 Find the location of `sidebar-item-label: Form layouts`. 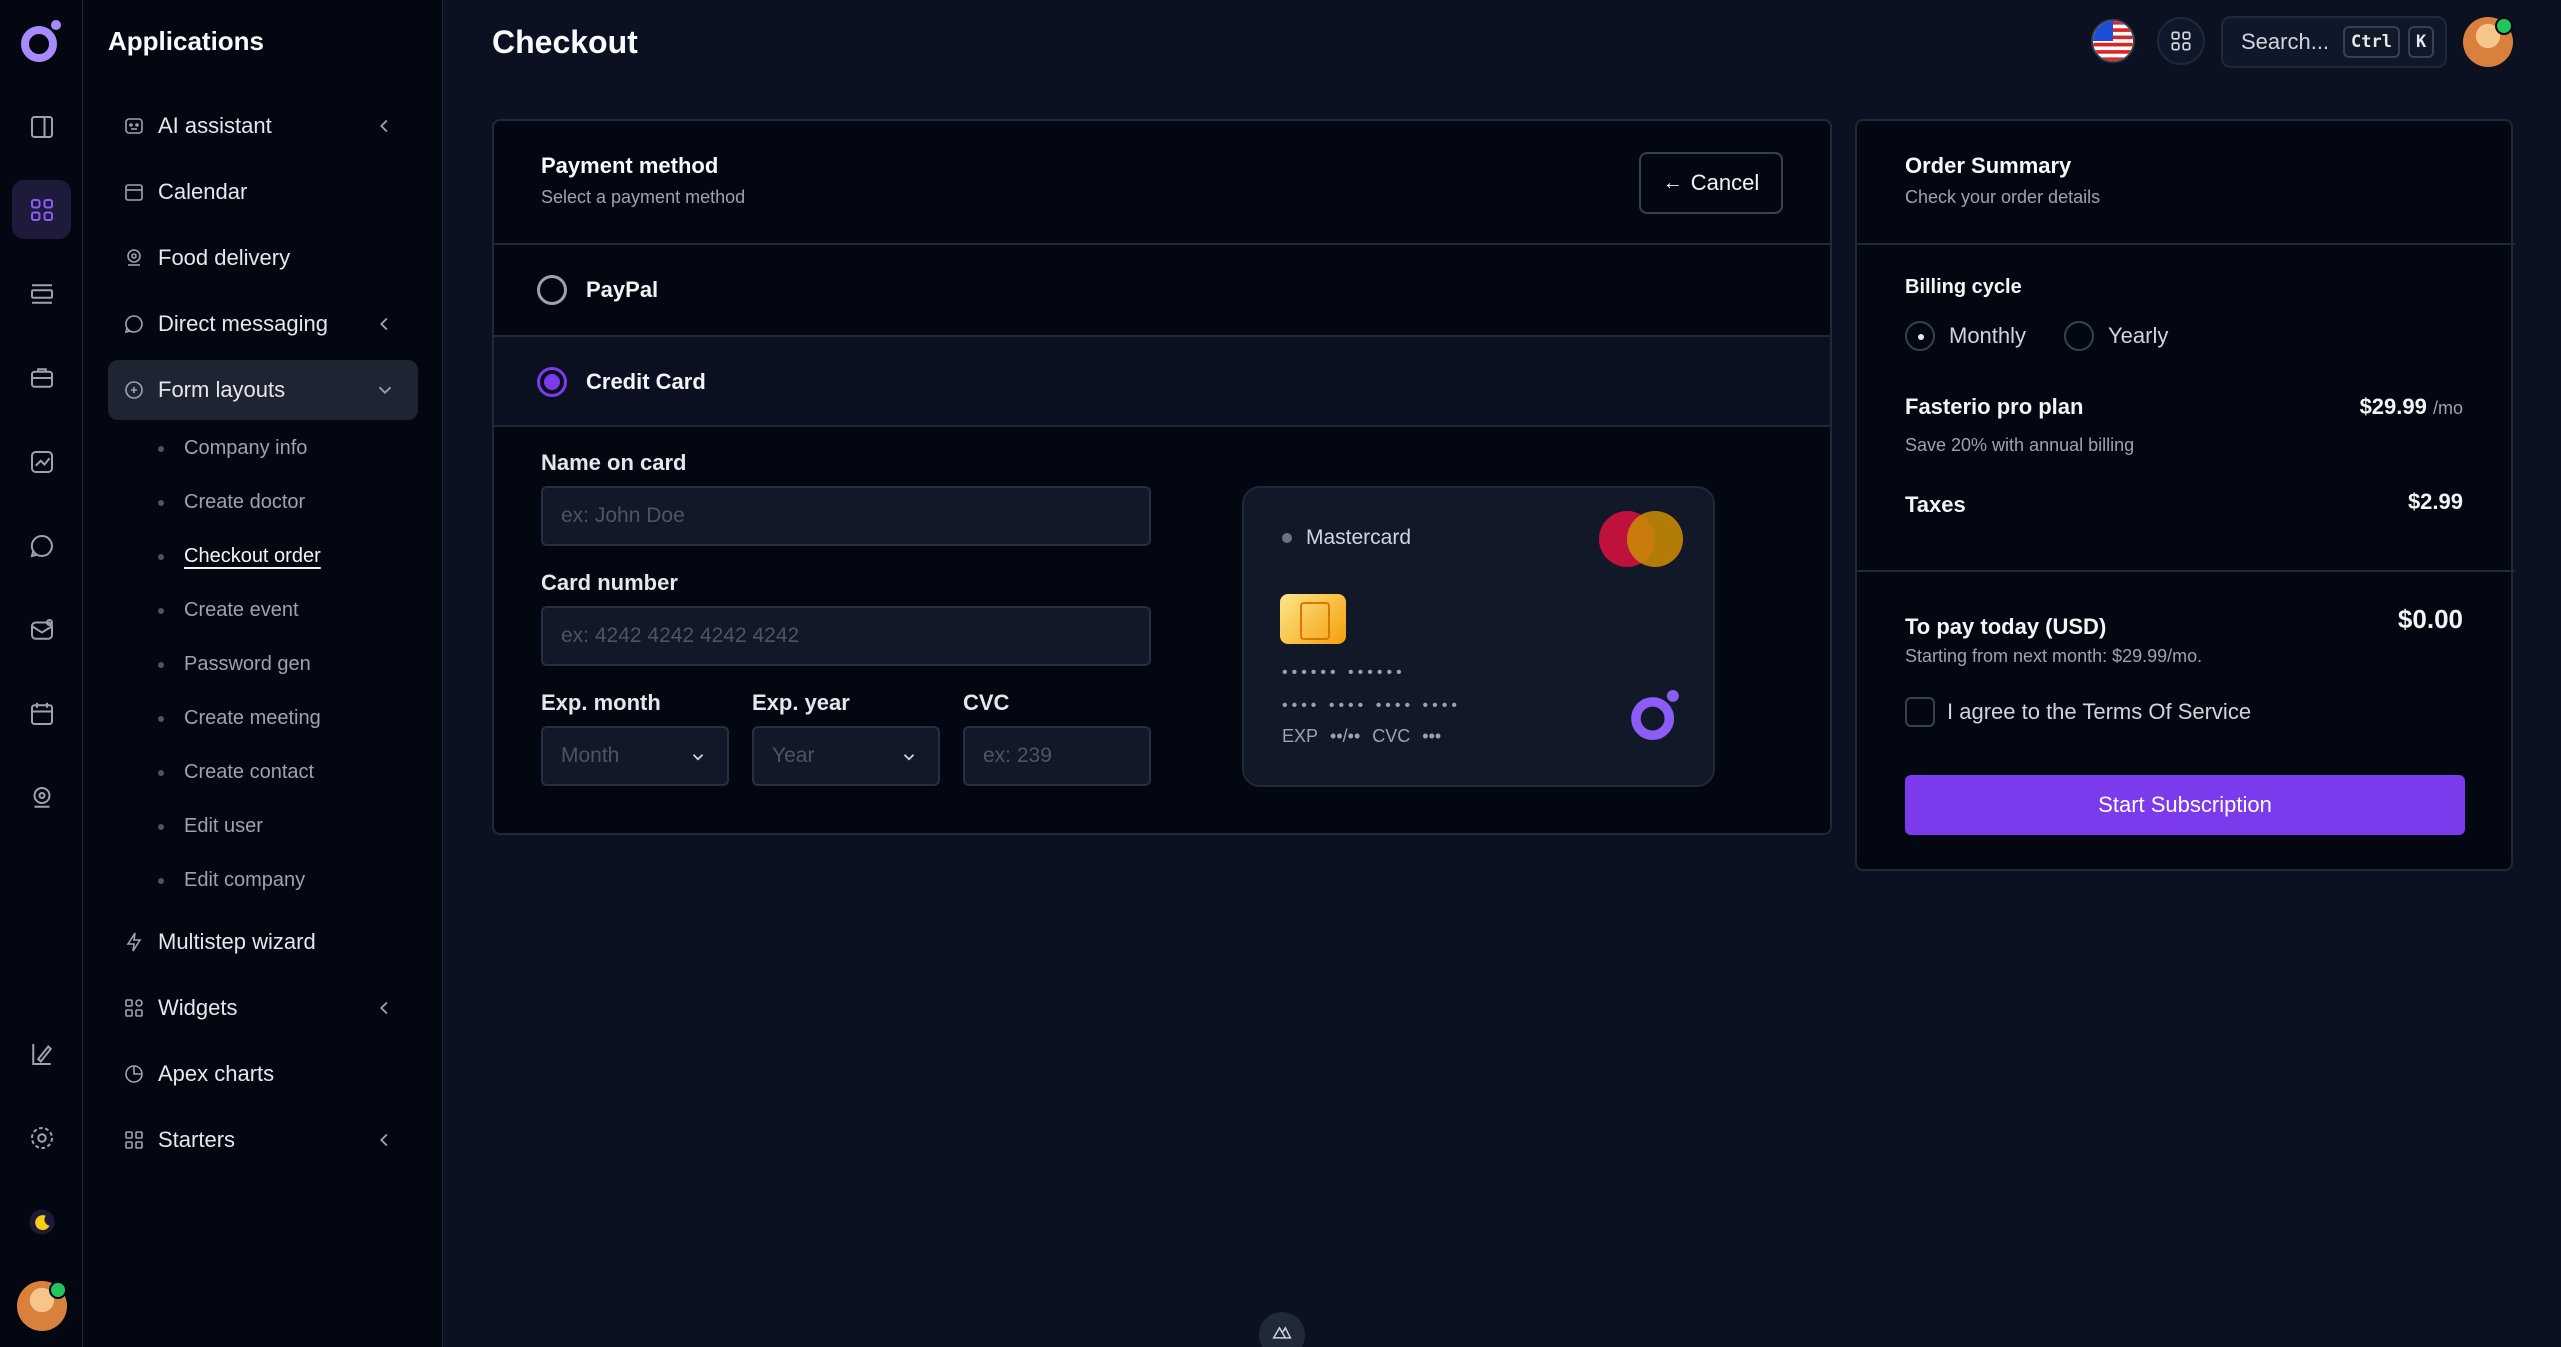

sidebar-item-label: Form layouts is located at coordinates (222, 389).